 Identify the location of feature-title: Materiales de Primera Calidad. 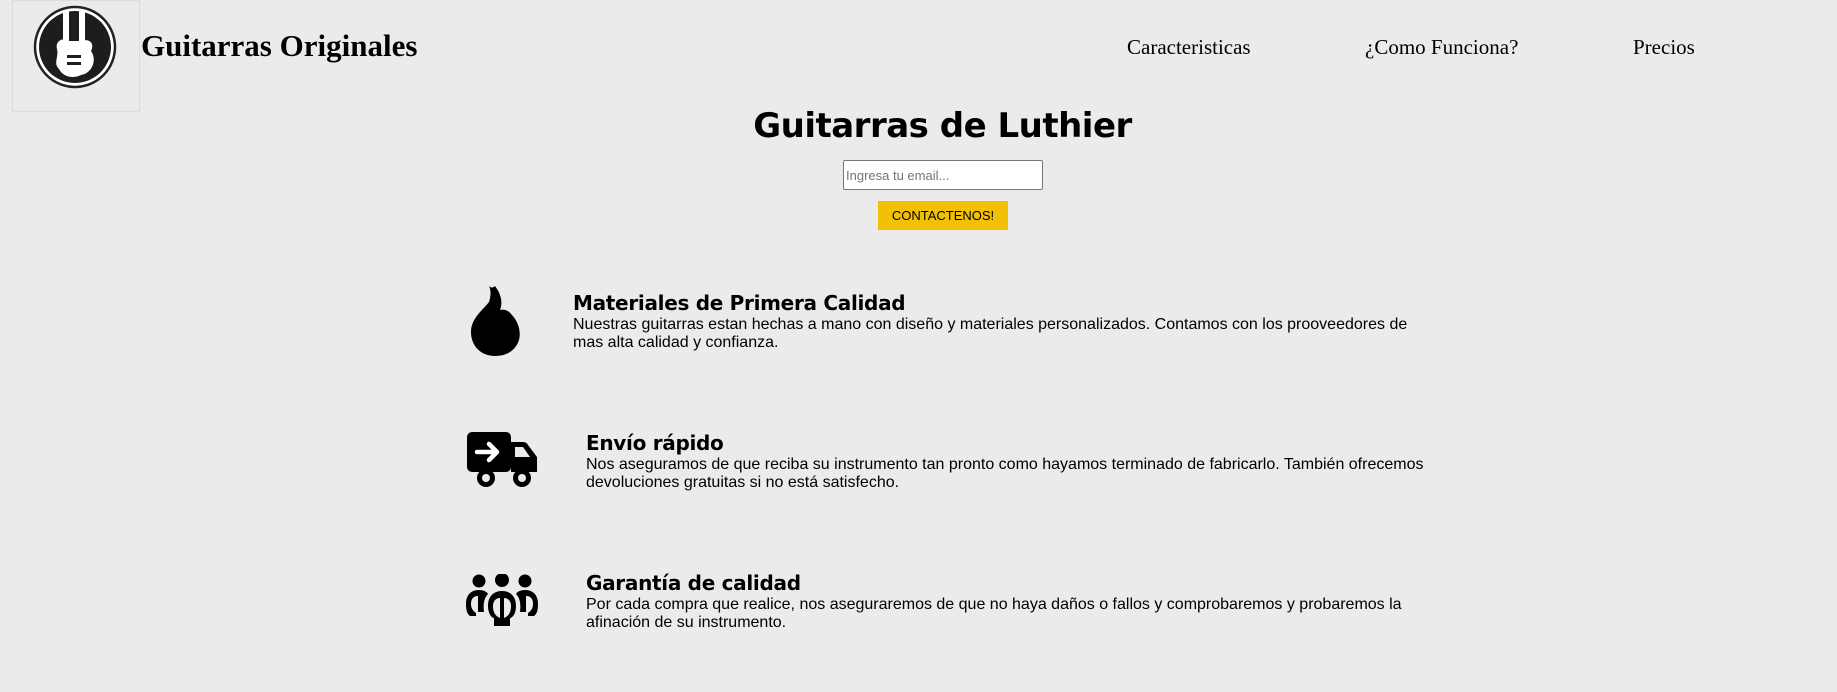
(739, 303).